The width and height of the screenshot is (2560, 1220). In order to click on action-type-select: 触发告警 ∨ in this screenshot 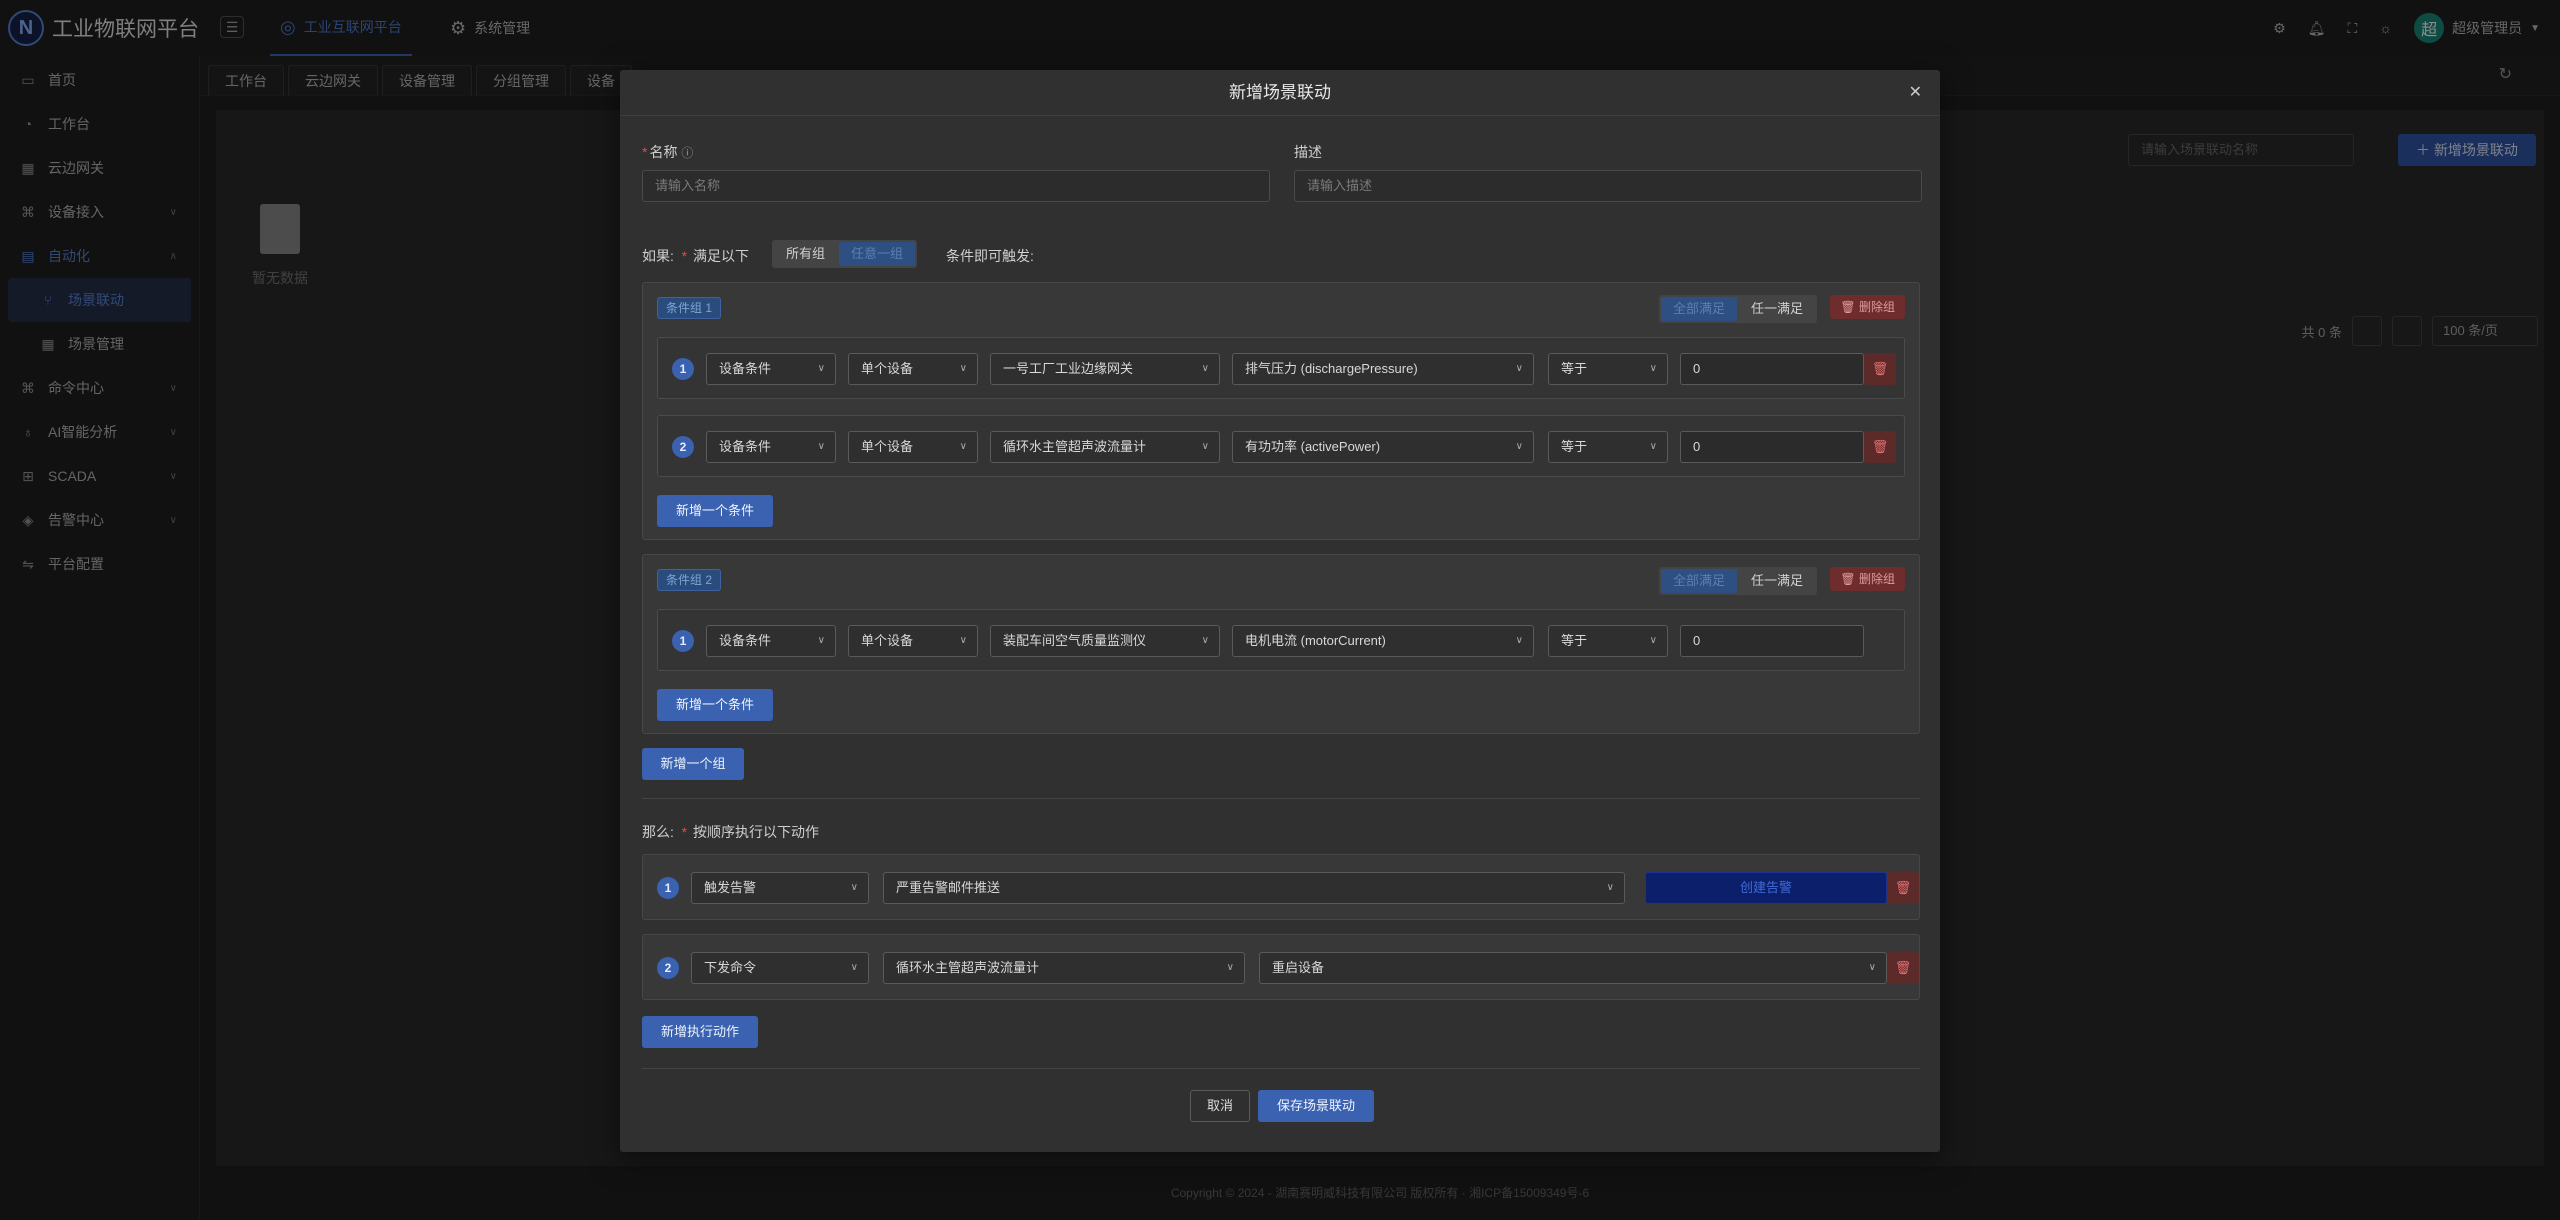, I will do `click(780, 888)`.